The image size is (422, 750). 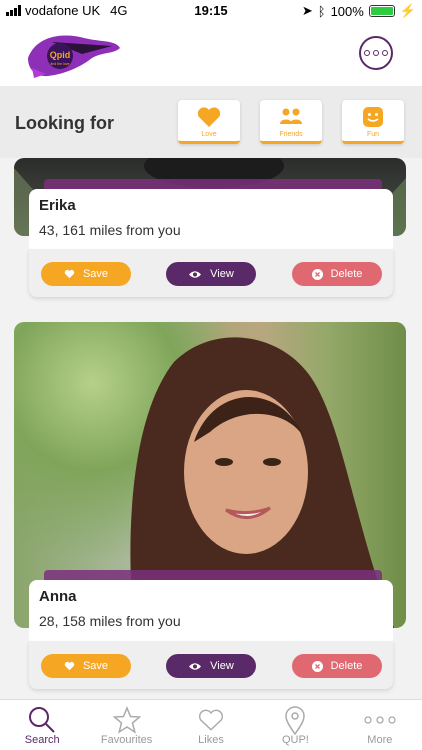 What do you see at coordinates (42, 720) in the screenshot?
I see `search-icon` at bounding box center [42, 720].